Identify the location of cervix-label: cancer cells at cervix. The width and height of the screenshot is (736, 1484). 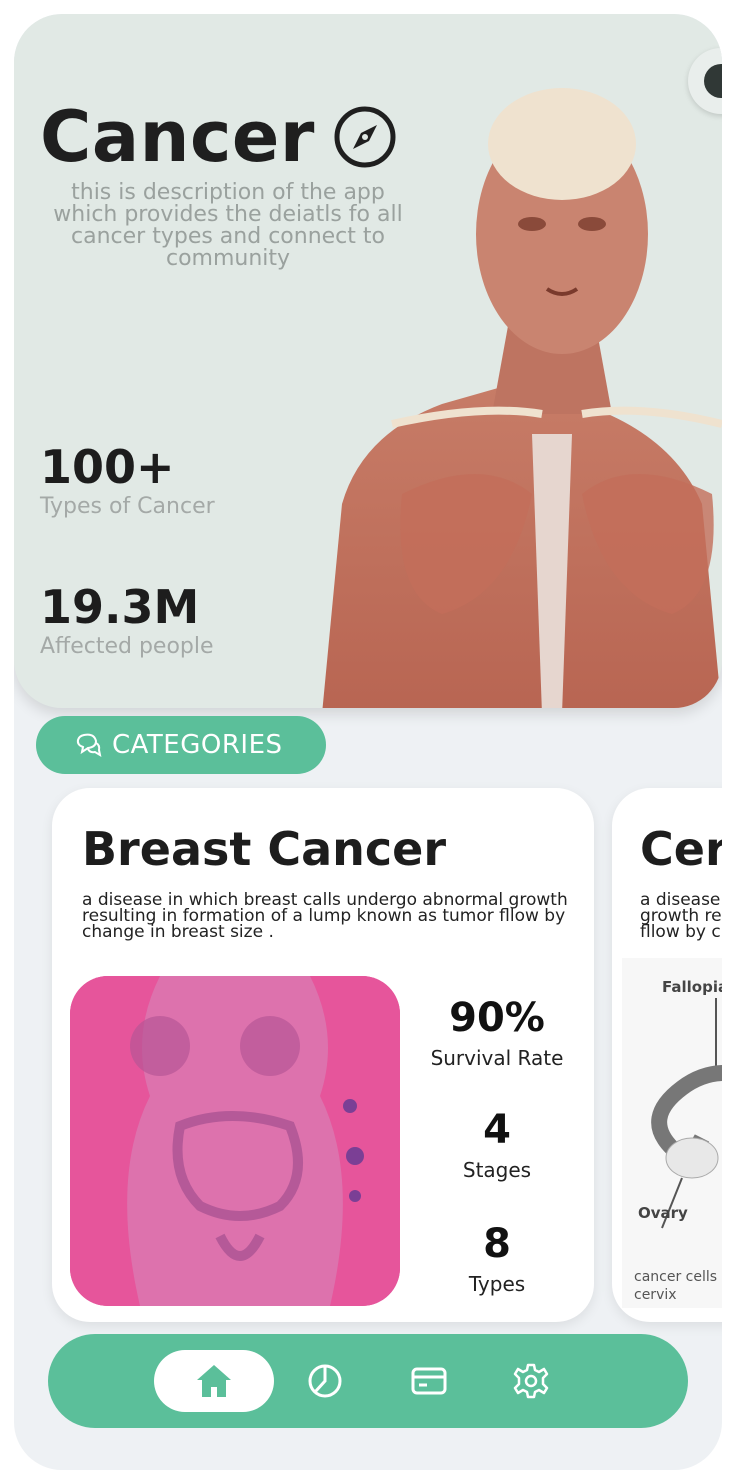
(678, 1286).